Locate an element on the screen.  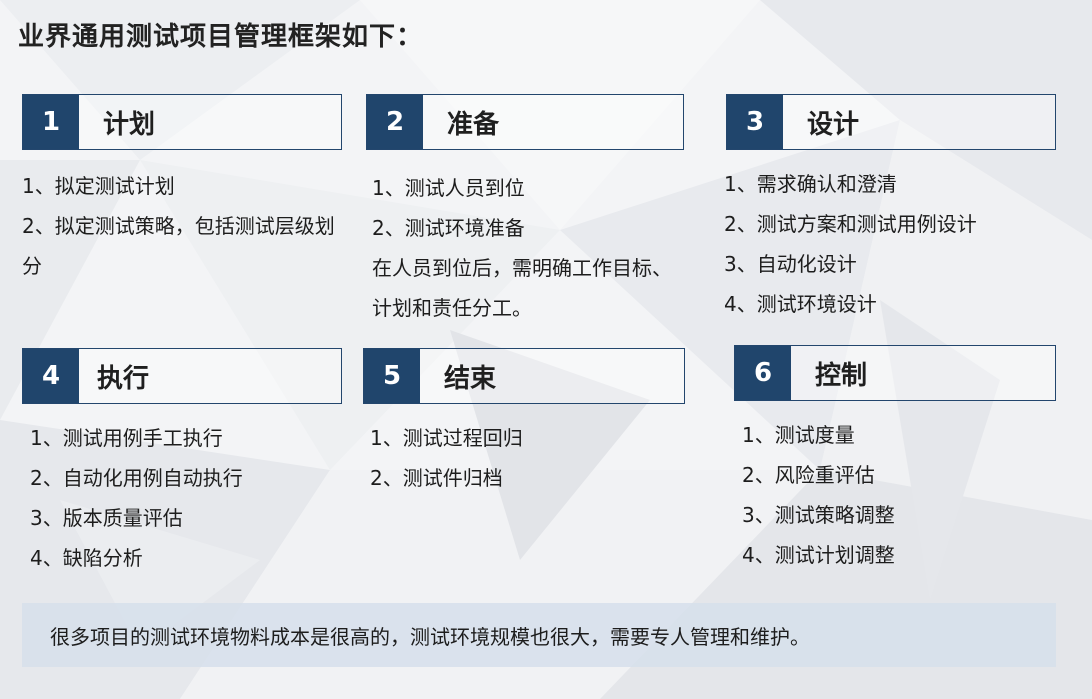
section-header-prepare: 2 准备 is located at coordinates (525, 122).